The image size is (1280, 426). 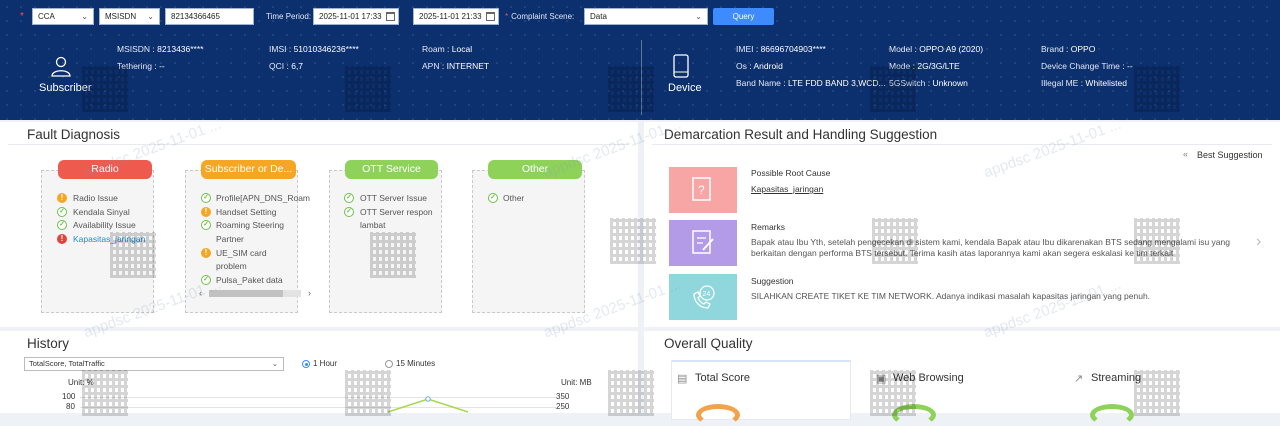 What do you see at coordinates (881, 379) in the screenshot?
I see `browser-icon: ▣` at bounding box center [881, 379].